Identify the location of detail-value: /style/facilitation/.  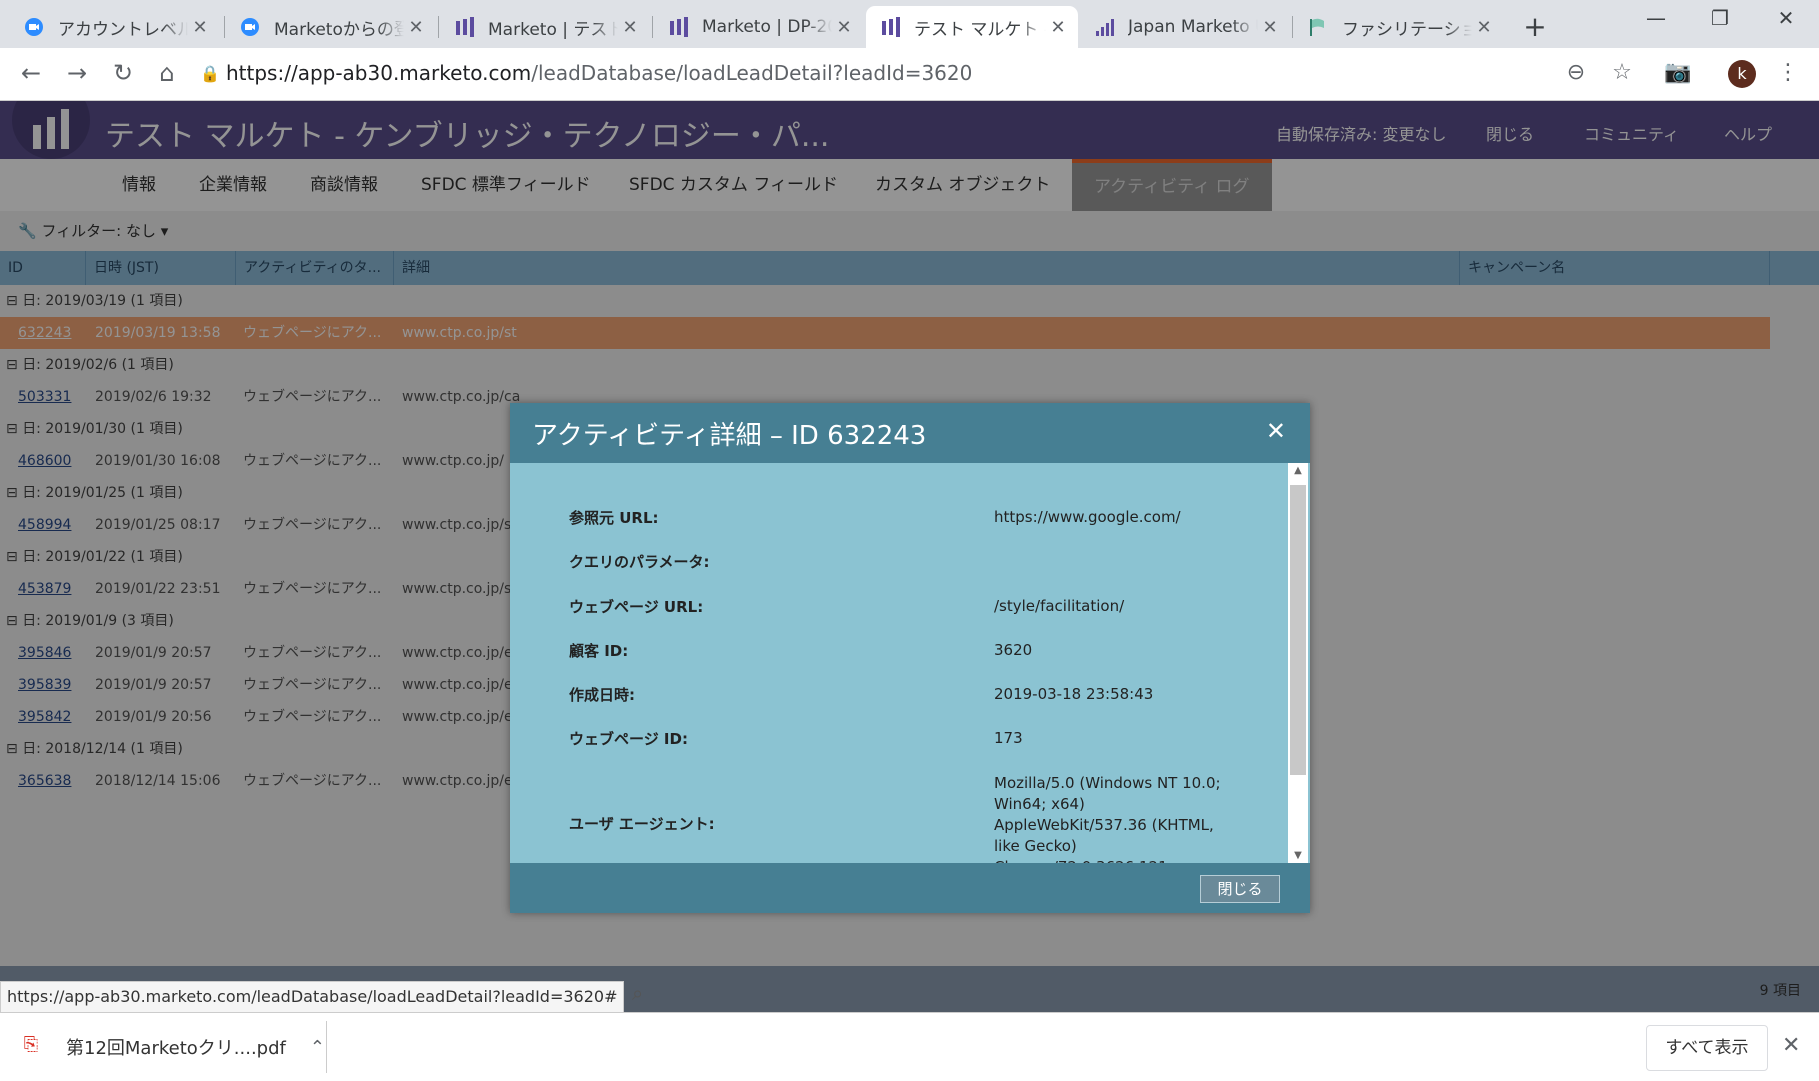
(1059, 606).